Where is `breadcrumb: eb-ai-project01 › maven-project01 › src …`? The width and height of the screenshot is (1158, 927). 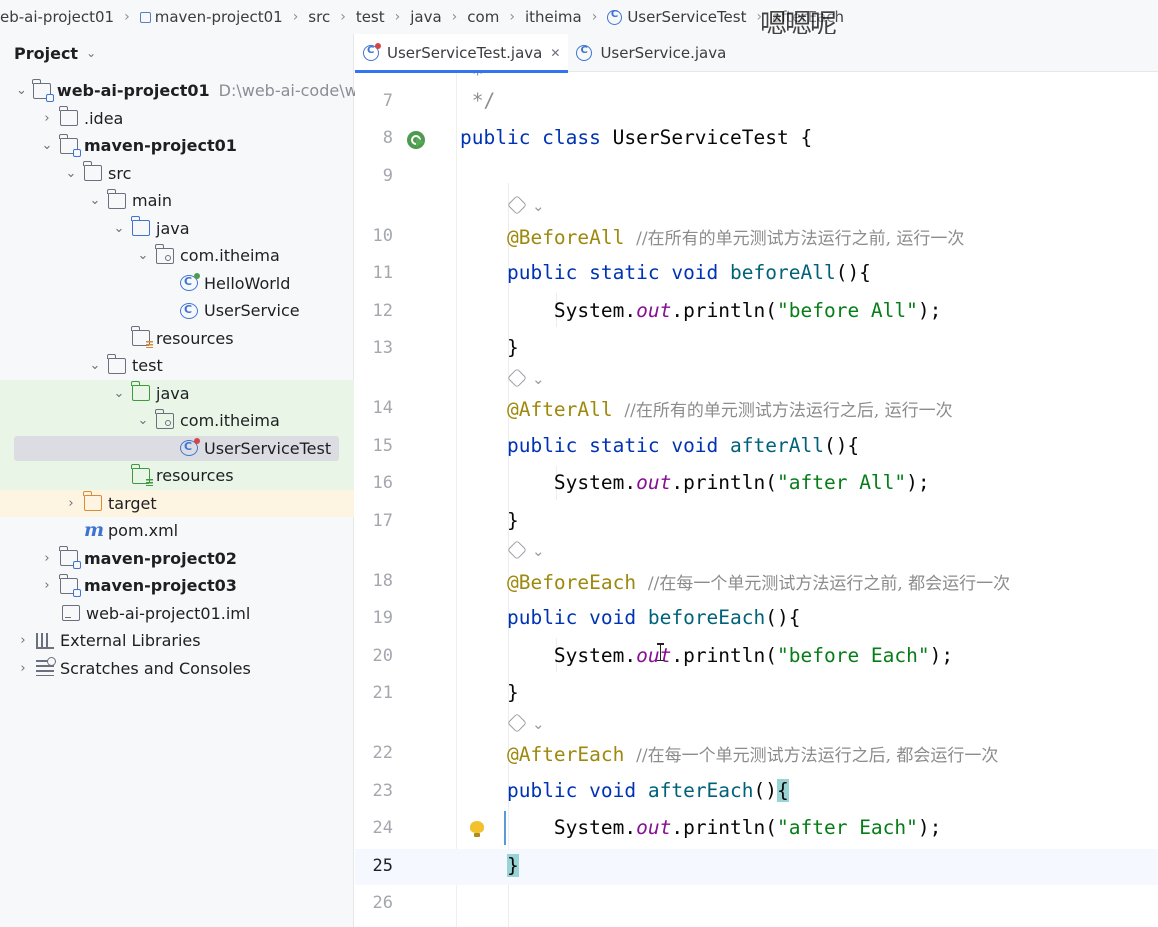 breadcrumb: eb-ai-project01 › maven-project01 › src … is located at coordinates (579, 17).